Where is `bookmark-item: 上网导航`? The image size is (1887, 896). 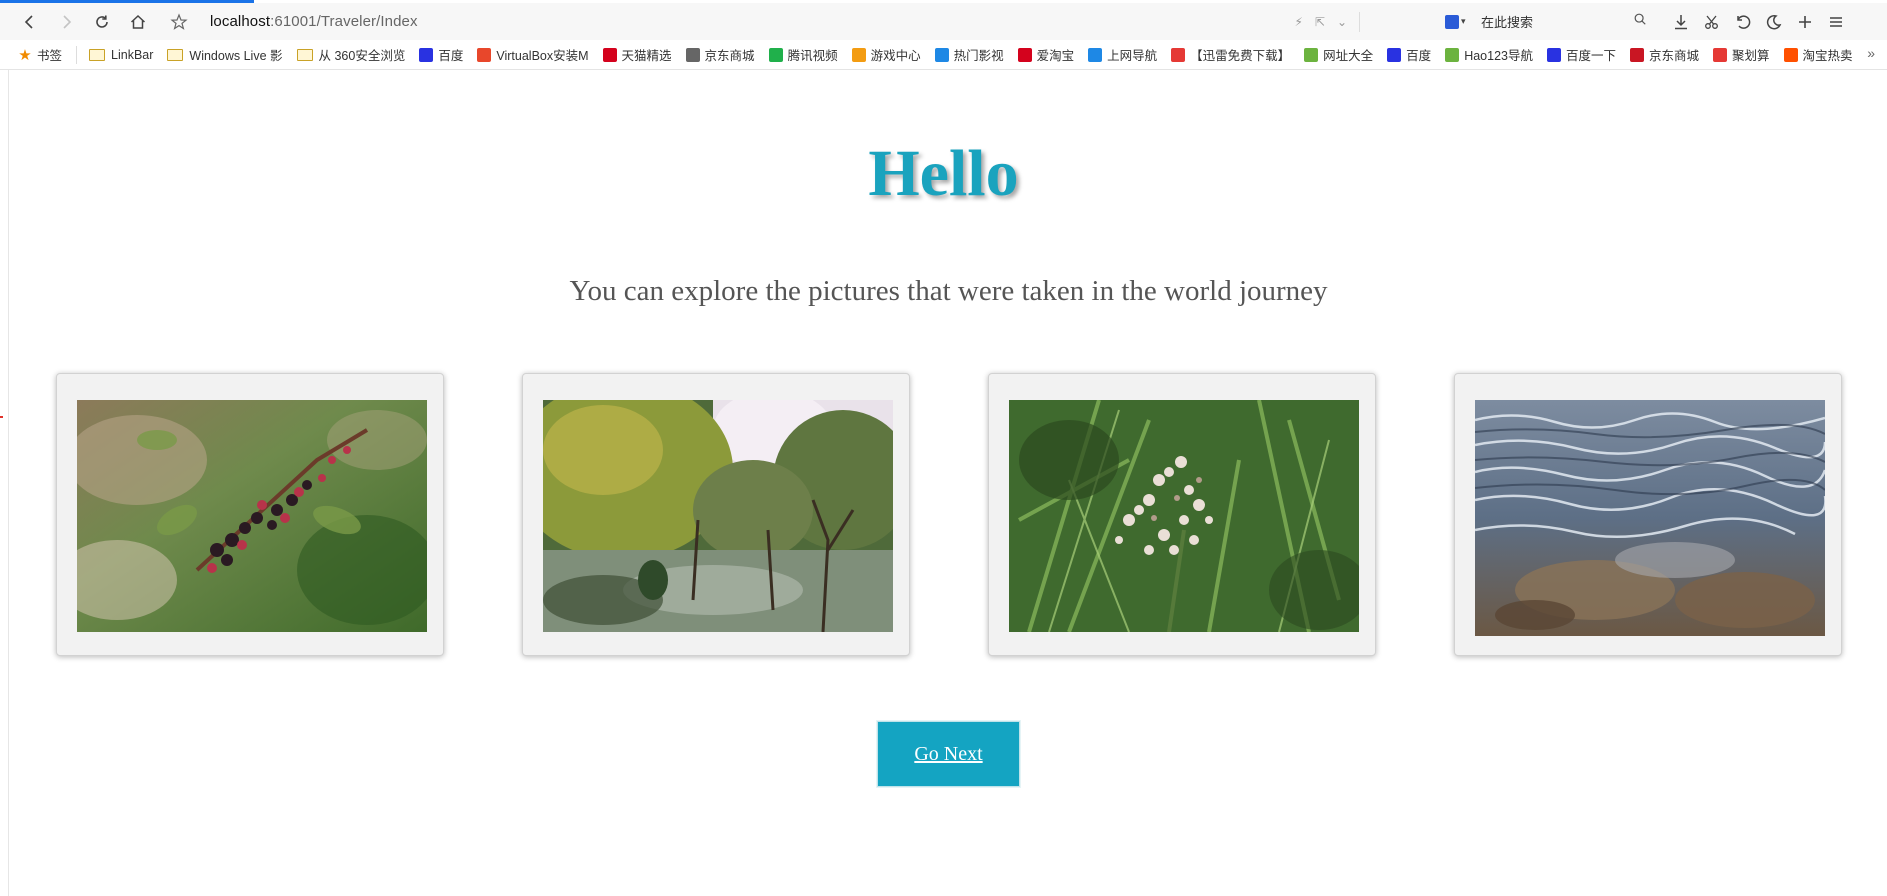
bookmark-item: 上网导航 is located at coordinates (1122, 54).